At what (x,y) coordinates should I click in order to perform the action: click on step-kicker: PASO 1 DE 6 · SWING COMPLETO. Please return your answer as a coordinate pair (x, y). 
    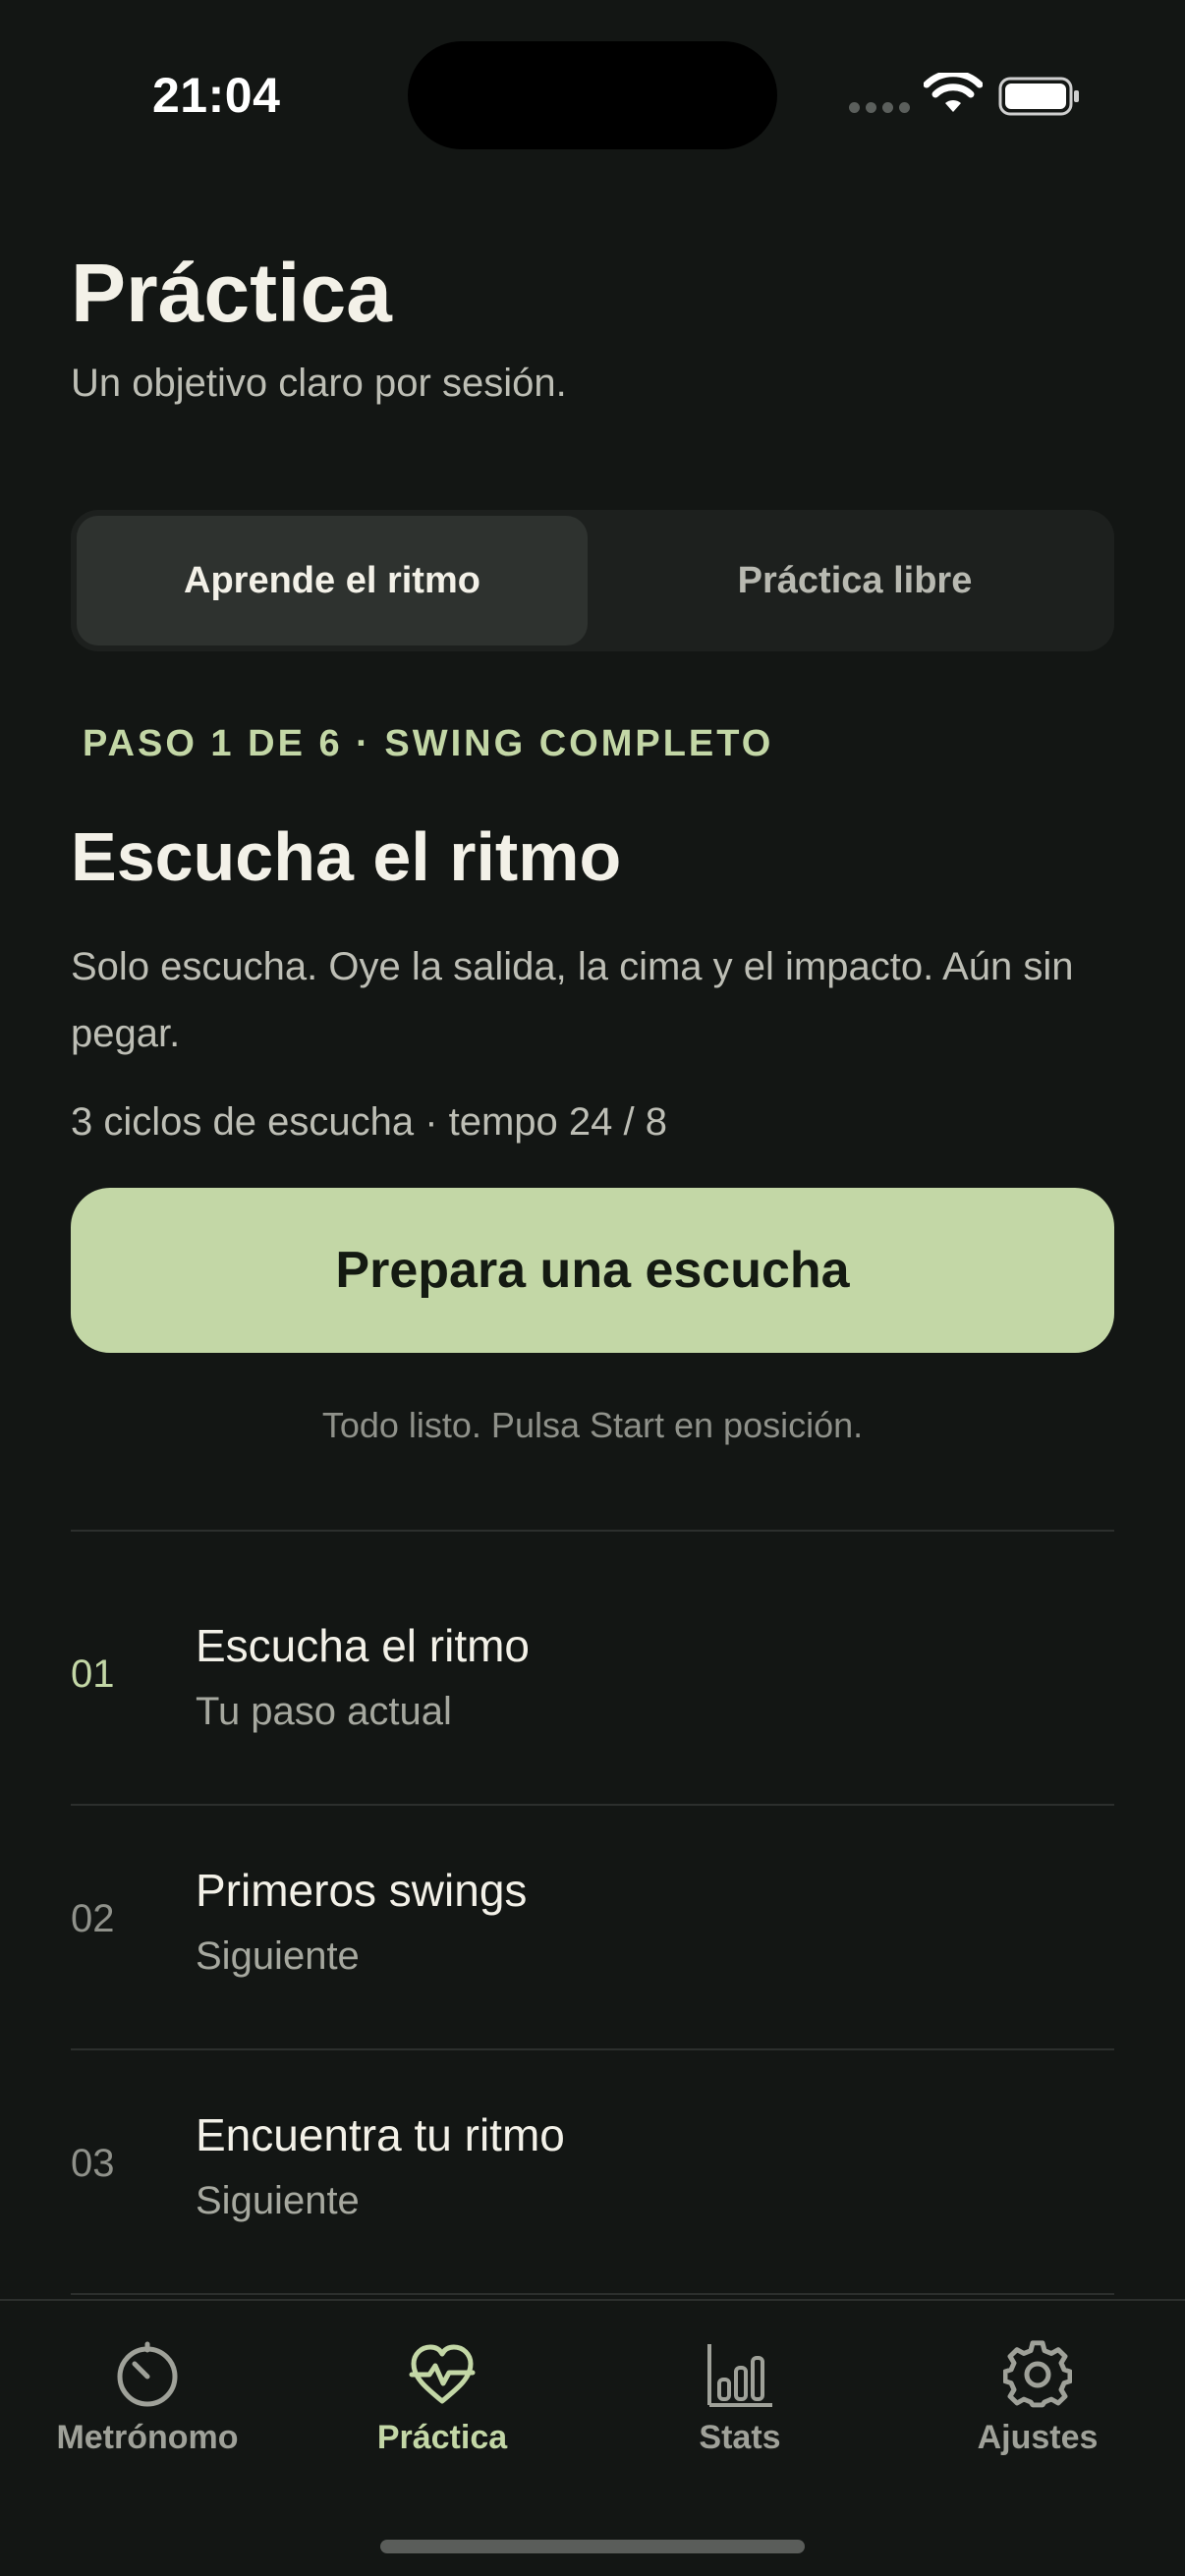
    Looking at the image, I should click on (429, 743).